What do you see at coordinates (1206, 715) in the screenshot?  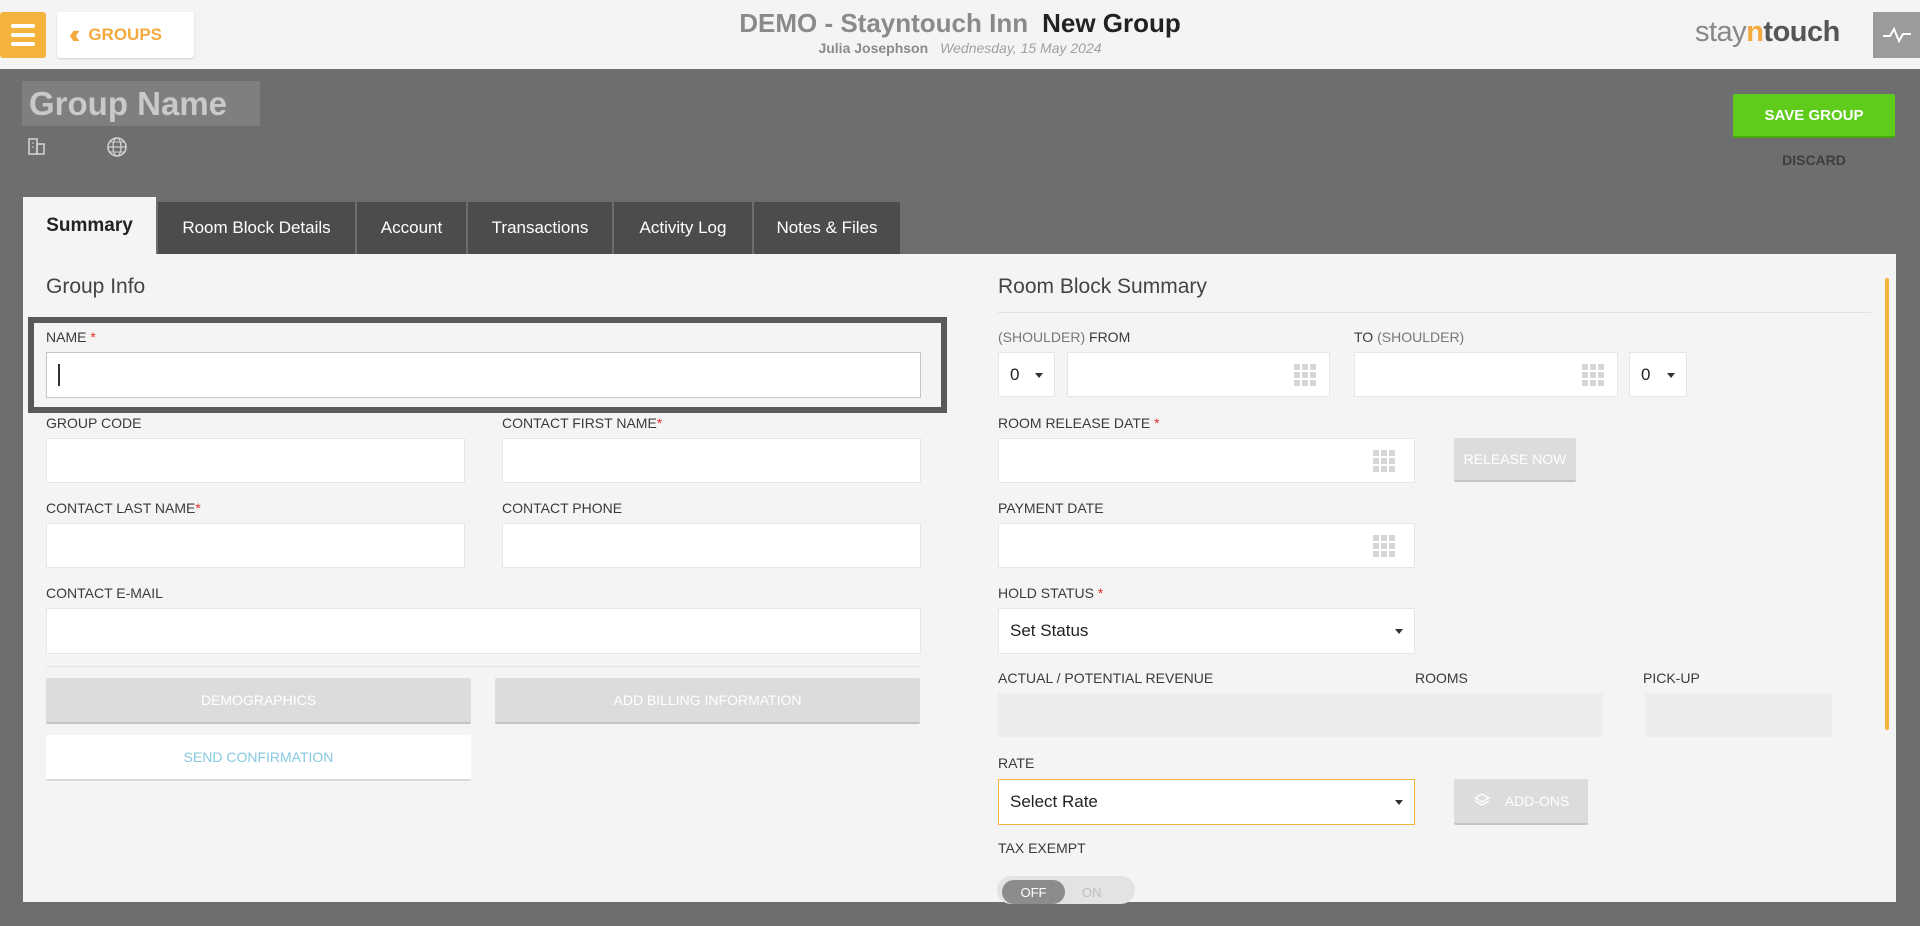 I see `revenue-value` at bounding box center [1206, 715].